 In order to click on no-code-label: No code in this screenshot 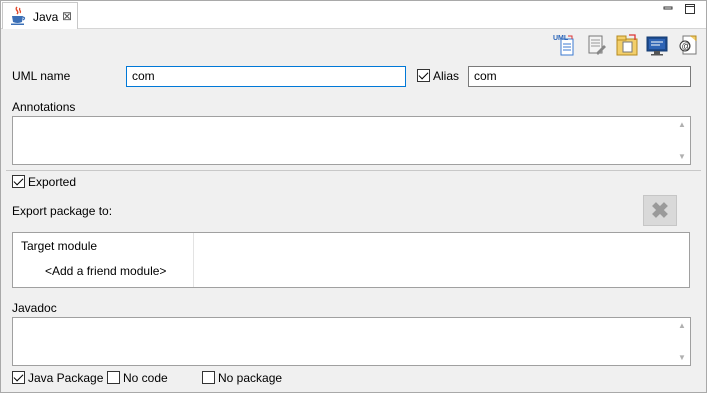, I will do `click(145, 378)`.